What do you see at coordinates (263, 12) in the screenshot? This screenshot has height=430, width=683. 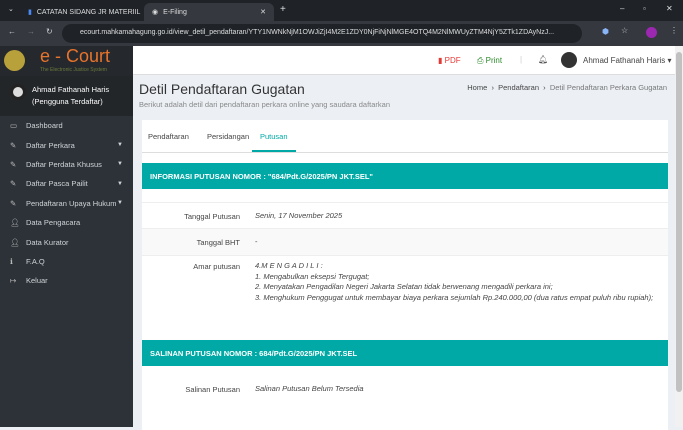 I see `close-icon: ✕` at bounding box center [263, 12].